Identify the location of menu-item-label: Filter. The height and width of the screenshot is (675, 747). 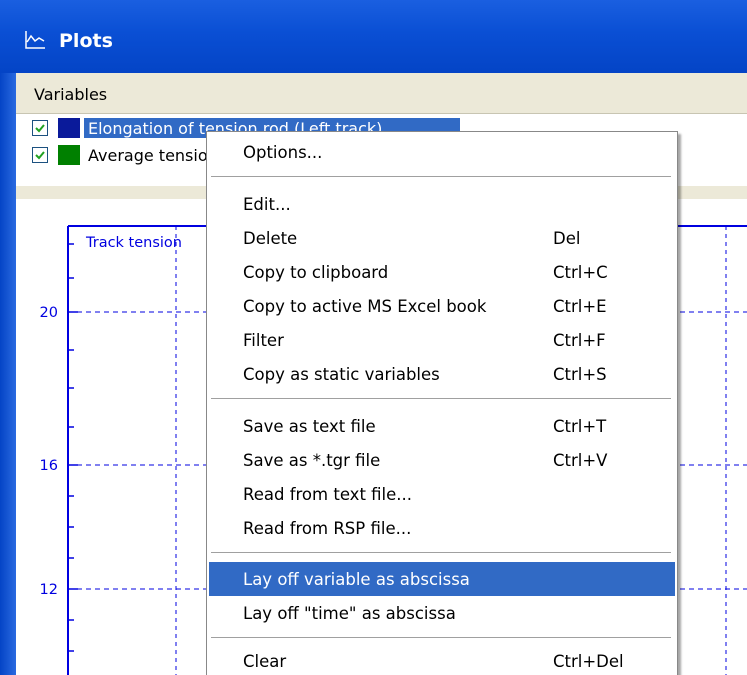
(263, 340).